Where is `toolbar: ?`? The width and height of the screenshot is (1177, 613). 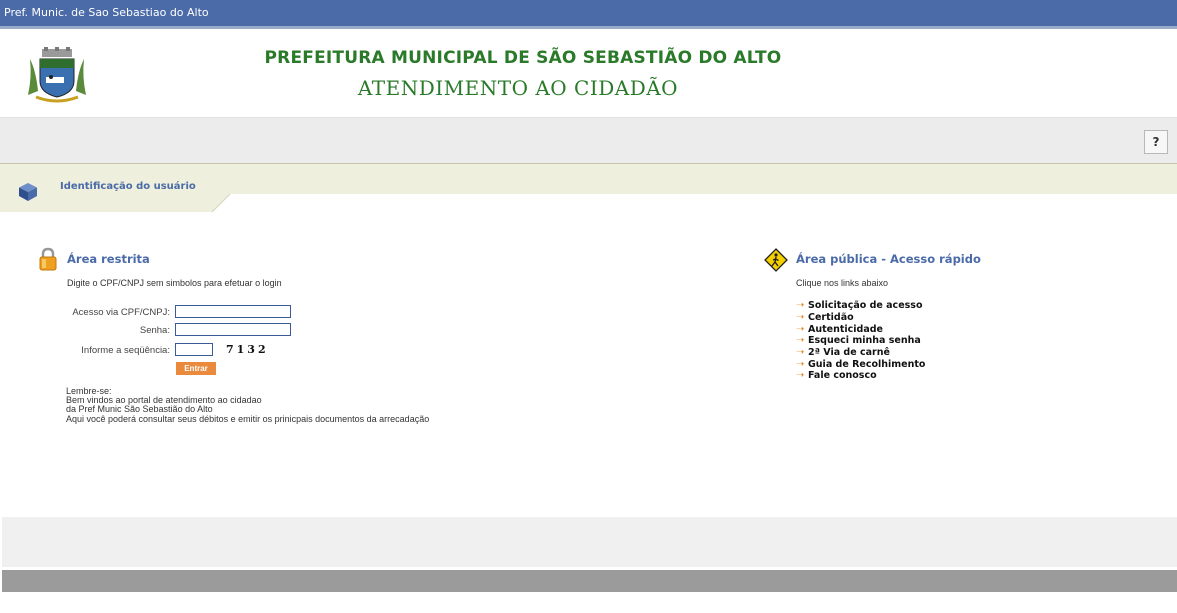
toolbar: ? is located at coordinates (588, 141).